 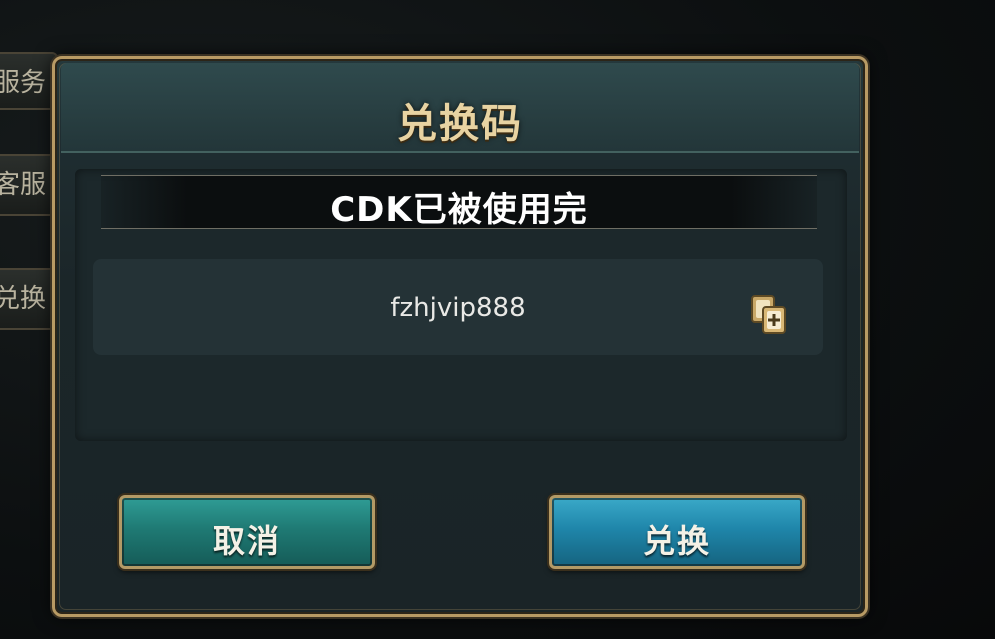 I want to click on side-tab-service: 服务, so click(x=29, y=81).